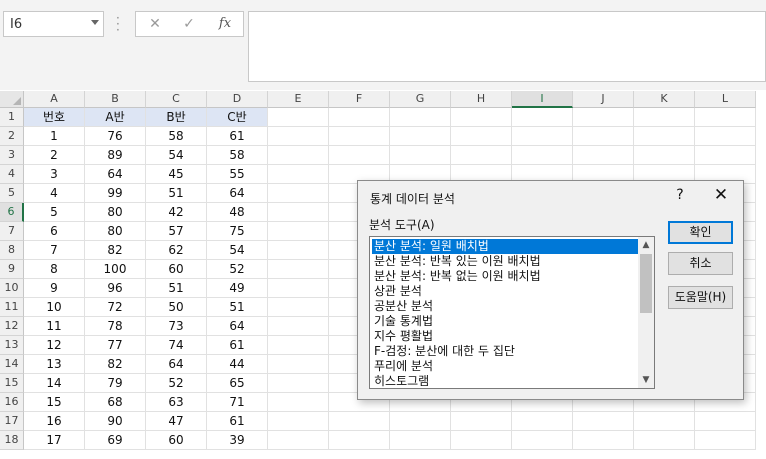  I want to click on cell-c3: 54, so click(176, 155).